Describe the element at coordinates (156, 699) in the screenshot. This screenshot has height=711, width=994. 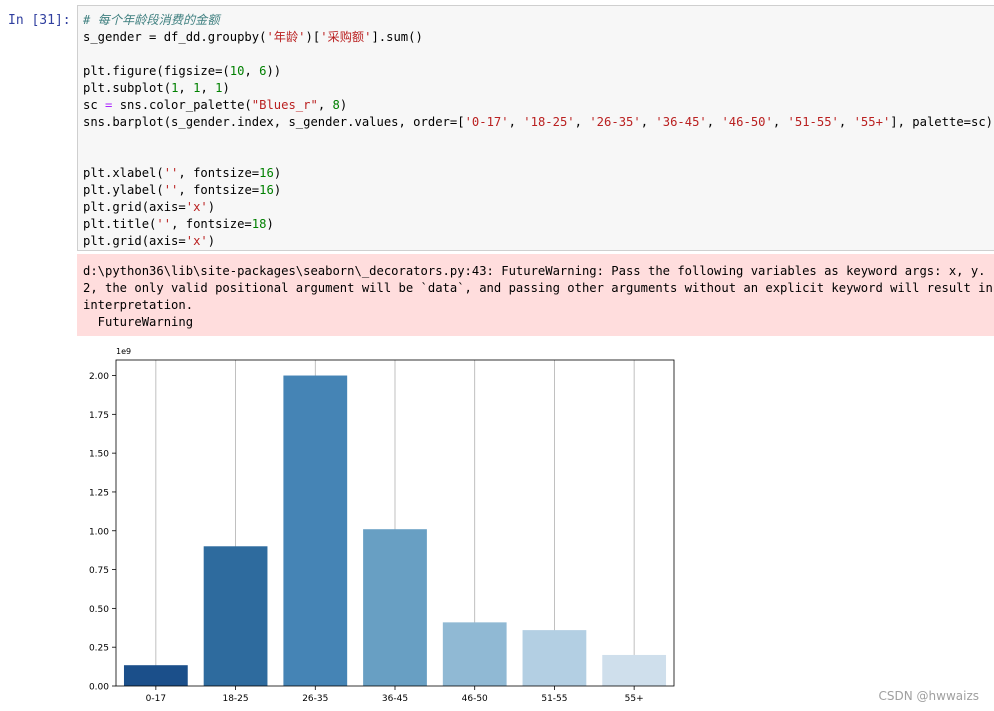
I see `x-tick-label: 0-17` at that location.